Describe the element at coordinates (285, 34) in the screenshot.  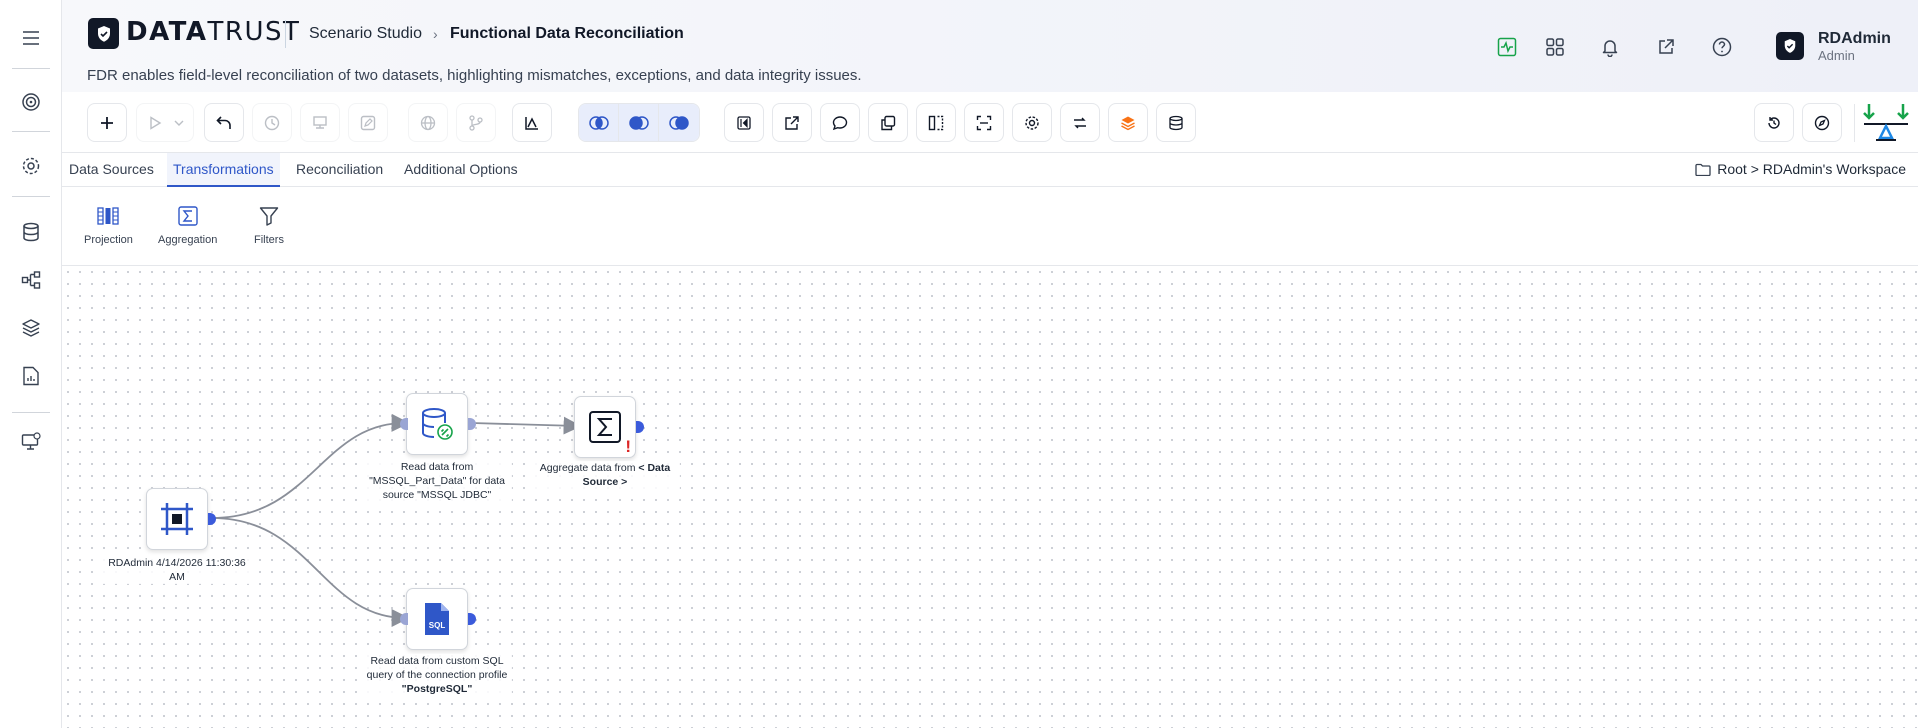
I see `header-divider` at that location.